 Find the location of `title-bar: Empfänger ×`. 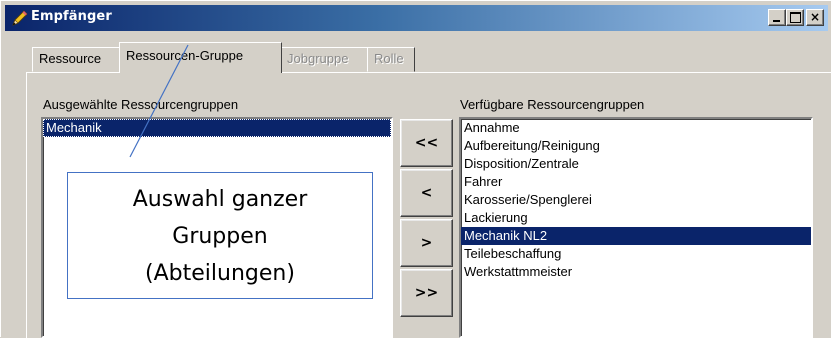

title-bar: Empfänger × is located at coordinates (416, 18).